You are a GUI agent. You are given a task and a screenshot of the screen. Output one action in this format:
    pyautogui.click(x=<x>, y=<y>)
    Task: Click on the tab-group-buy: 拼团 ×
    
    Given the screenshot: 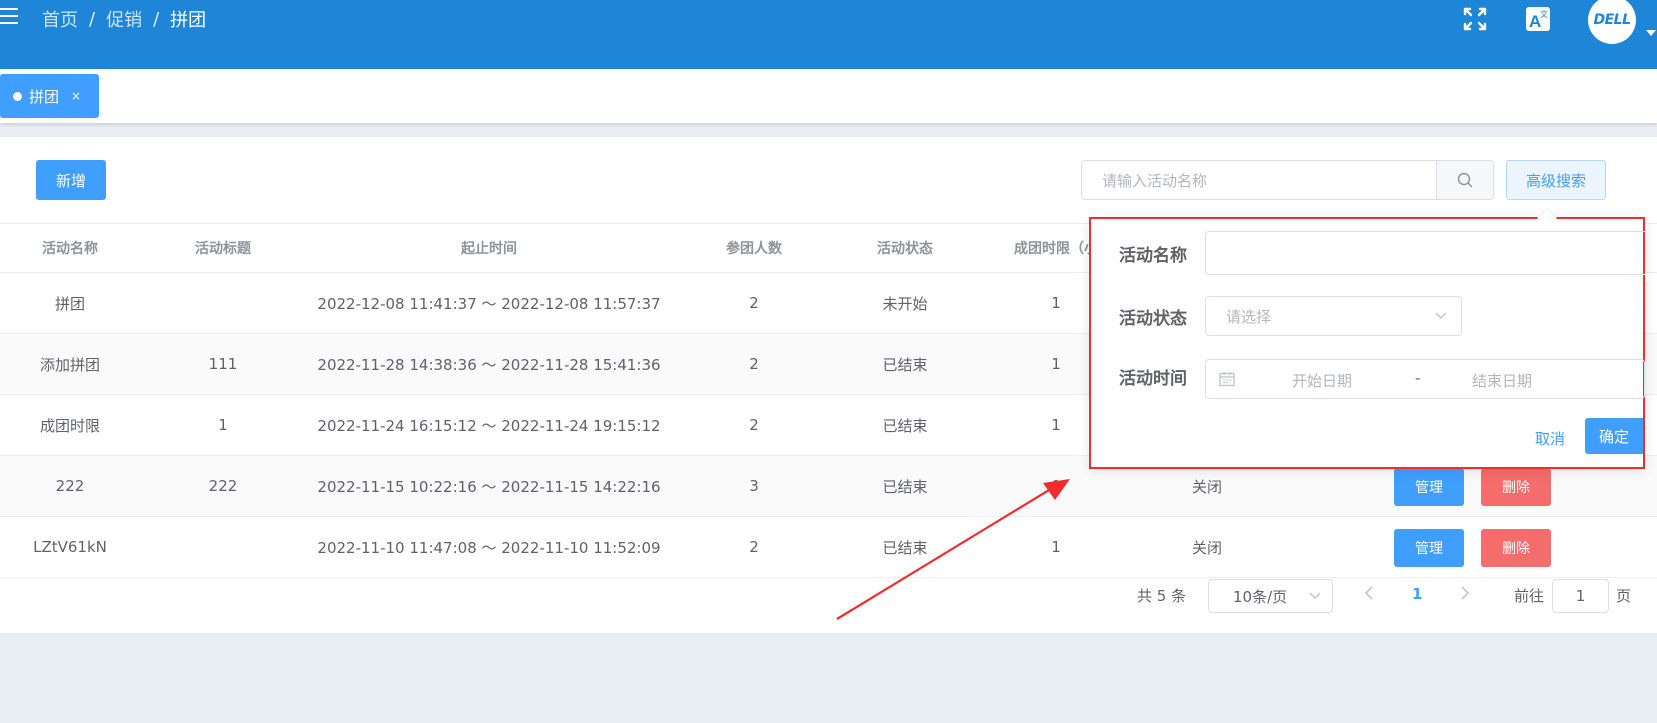 What is the action you would take?
    pyautogui.click(x=49, y=96)
    